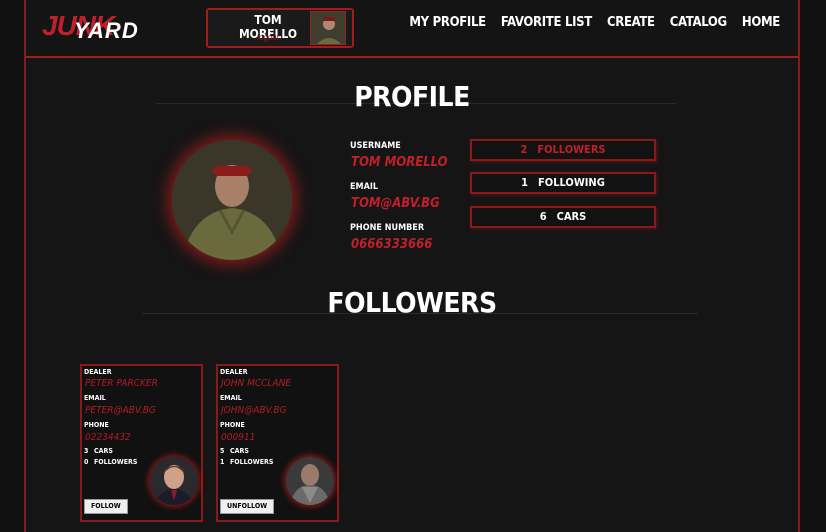 The image size is (826, 532). I want to click on dealer-name: JOHN MCCLANE, so click(256, 383).